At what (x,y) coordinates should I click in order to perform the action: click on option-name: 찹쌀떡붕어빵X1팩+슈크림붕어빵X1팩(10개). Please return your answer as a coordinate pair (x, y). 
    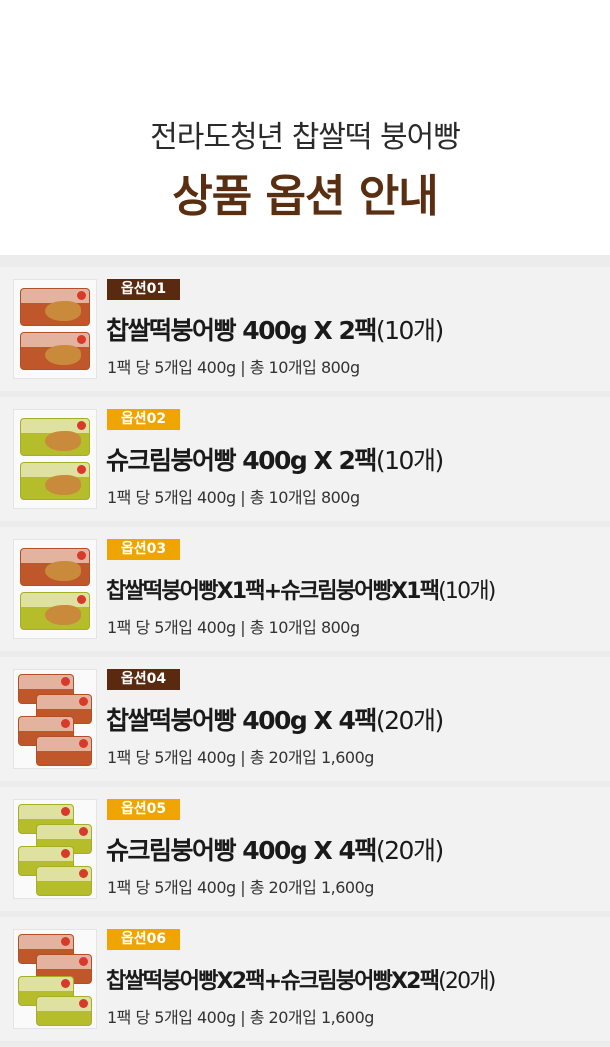
    Looking at the image, I should click on (301, 591).